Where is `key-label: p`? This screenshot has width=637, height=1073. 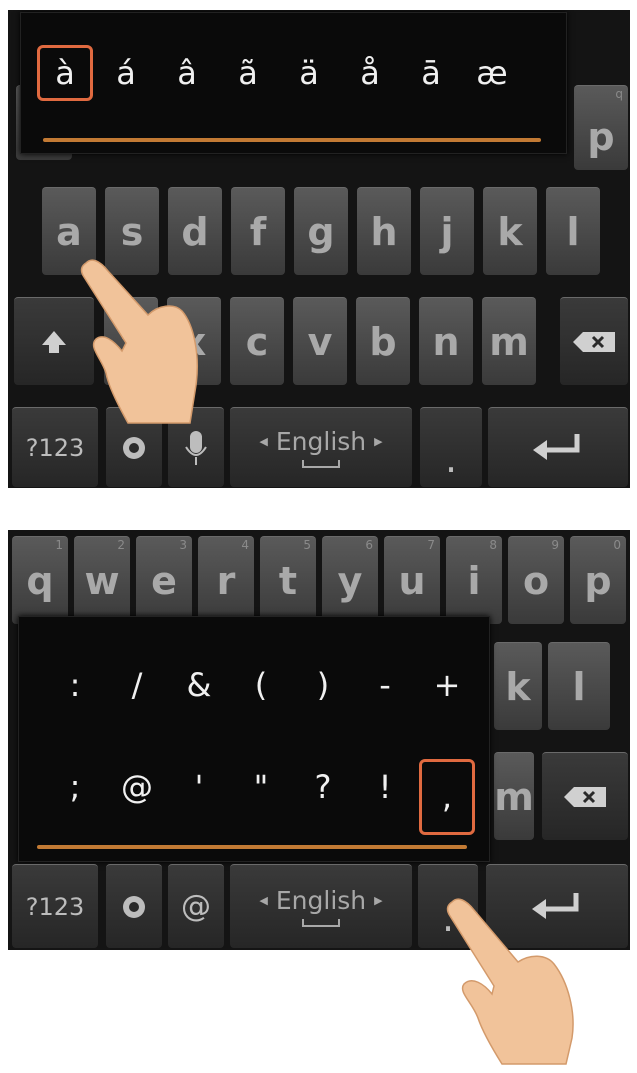 key-label: p is located at coordinates (598, 580).